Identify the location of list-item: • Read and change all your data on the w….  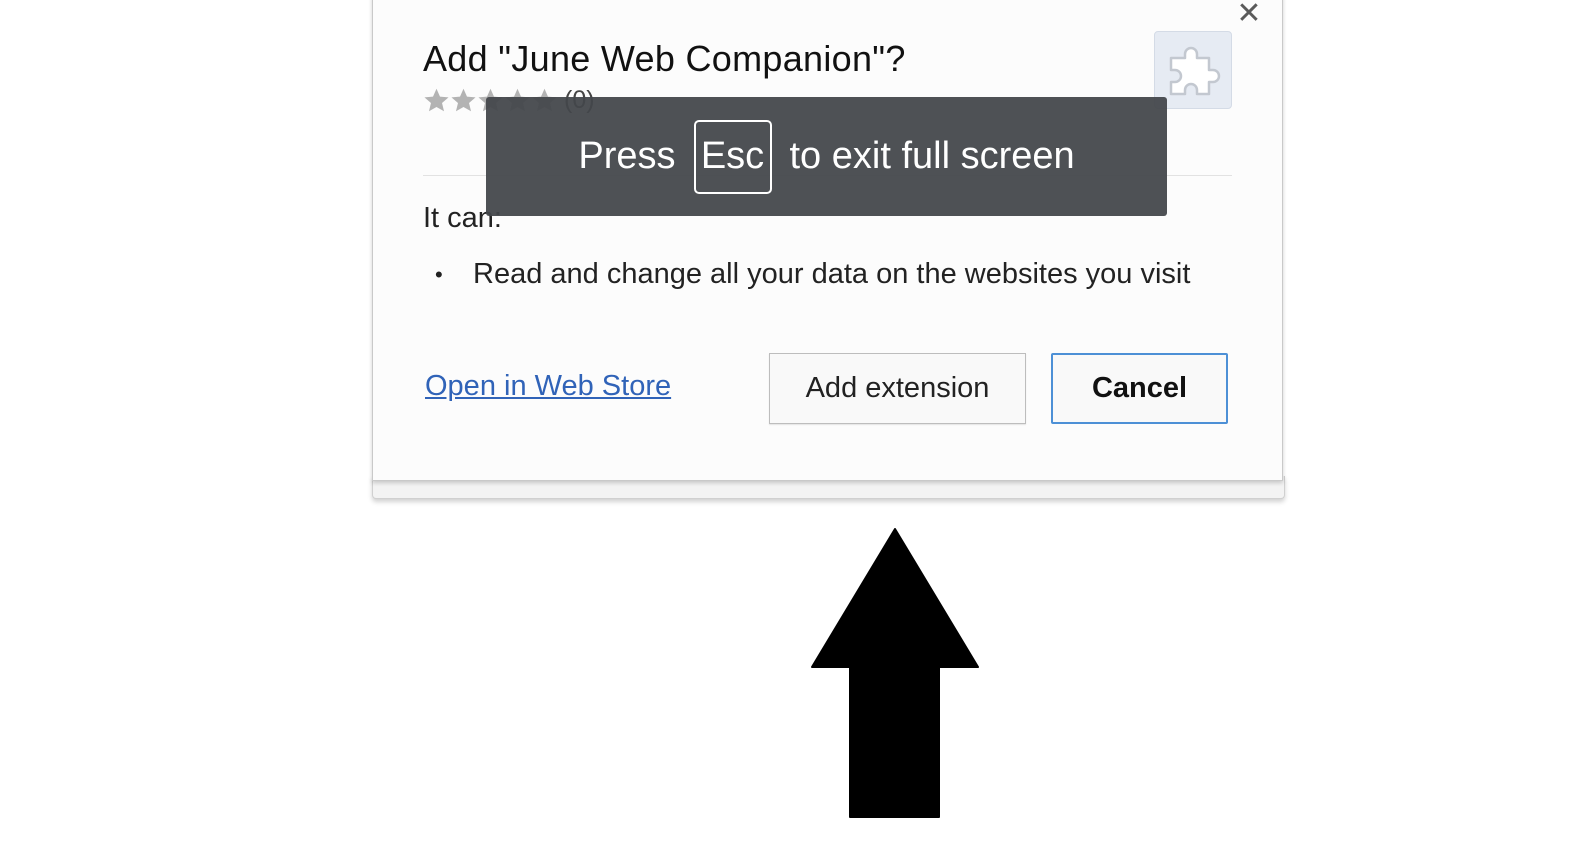
(806, 274).